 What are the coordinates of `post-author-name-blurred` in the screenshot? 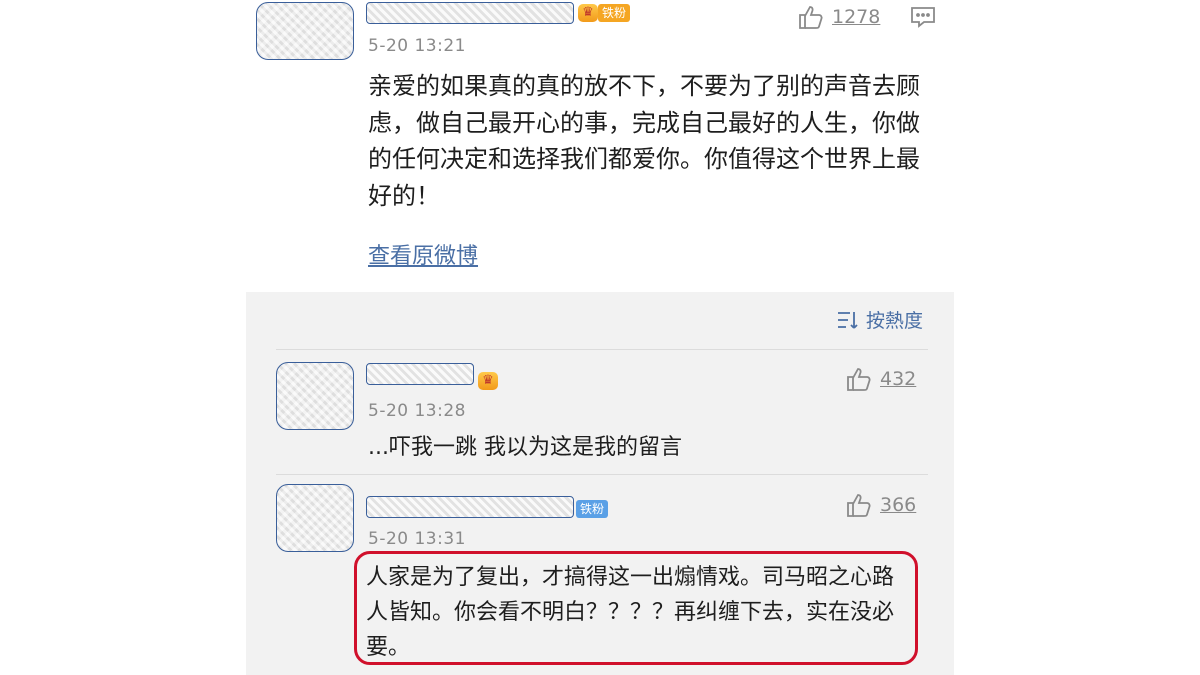 It's located at (470, 13).